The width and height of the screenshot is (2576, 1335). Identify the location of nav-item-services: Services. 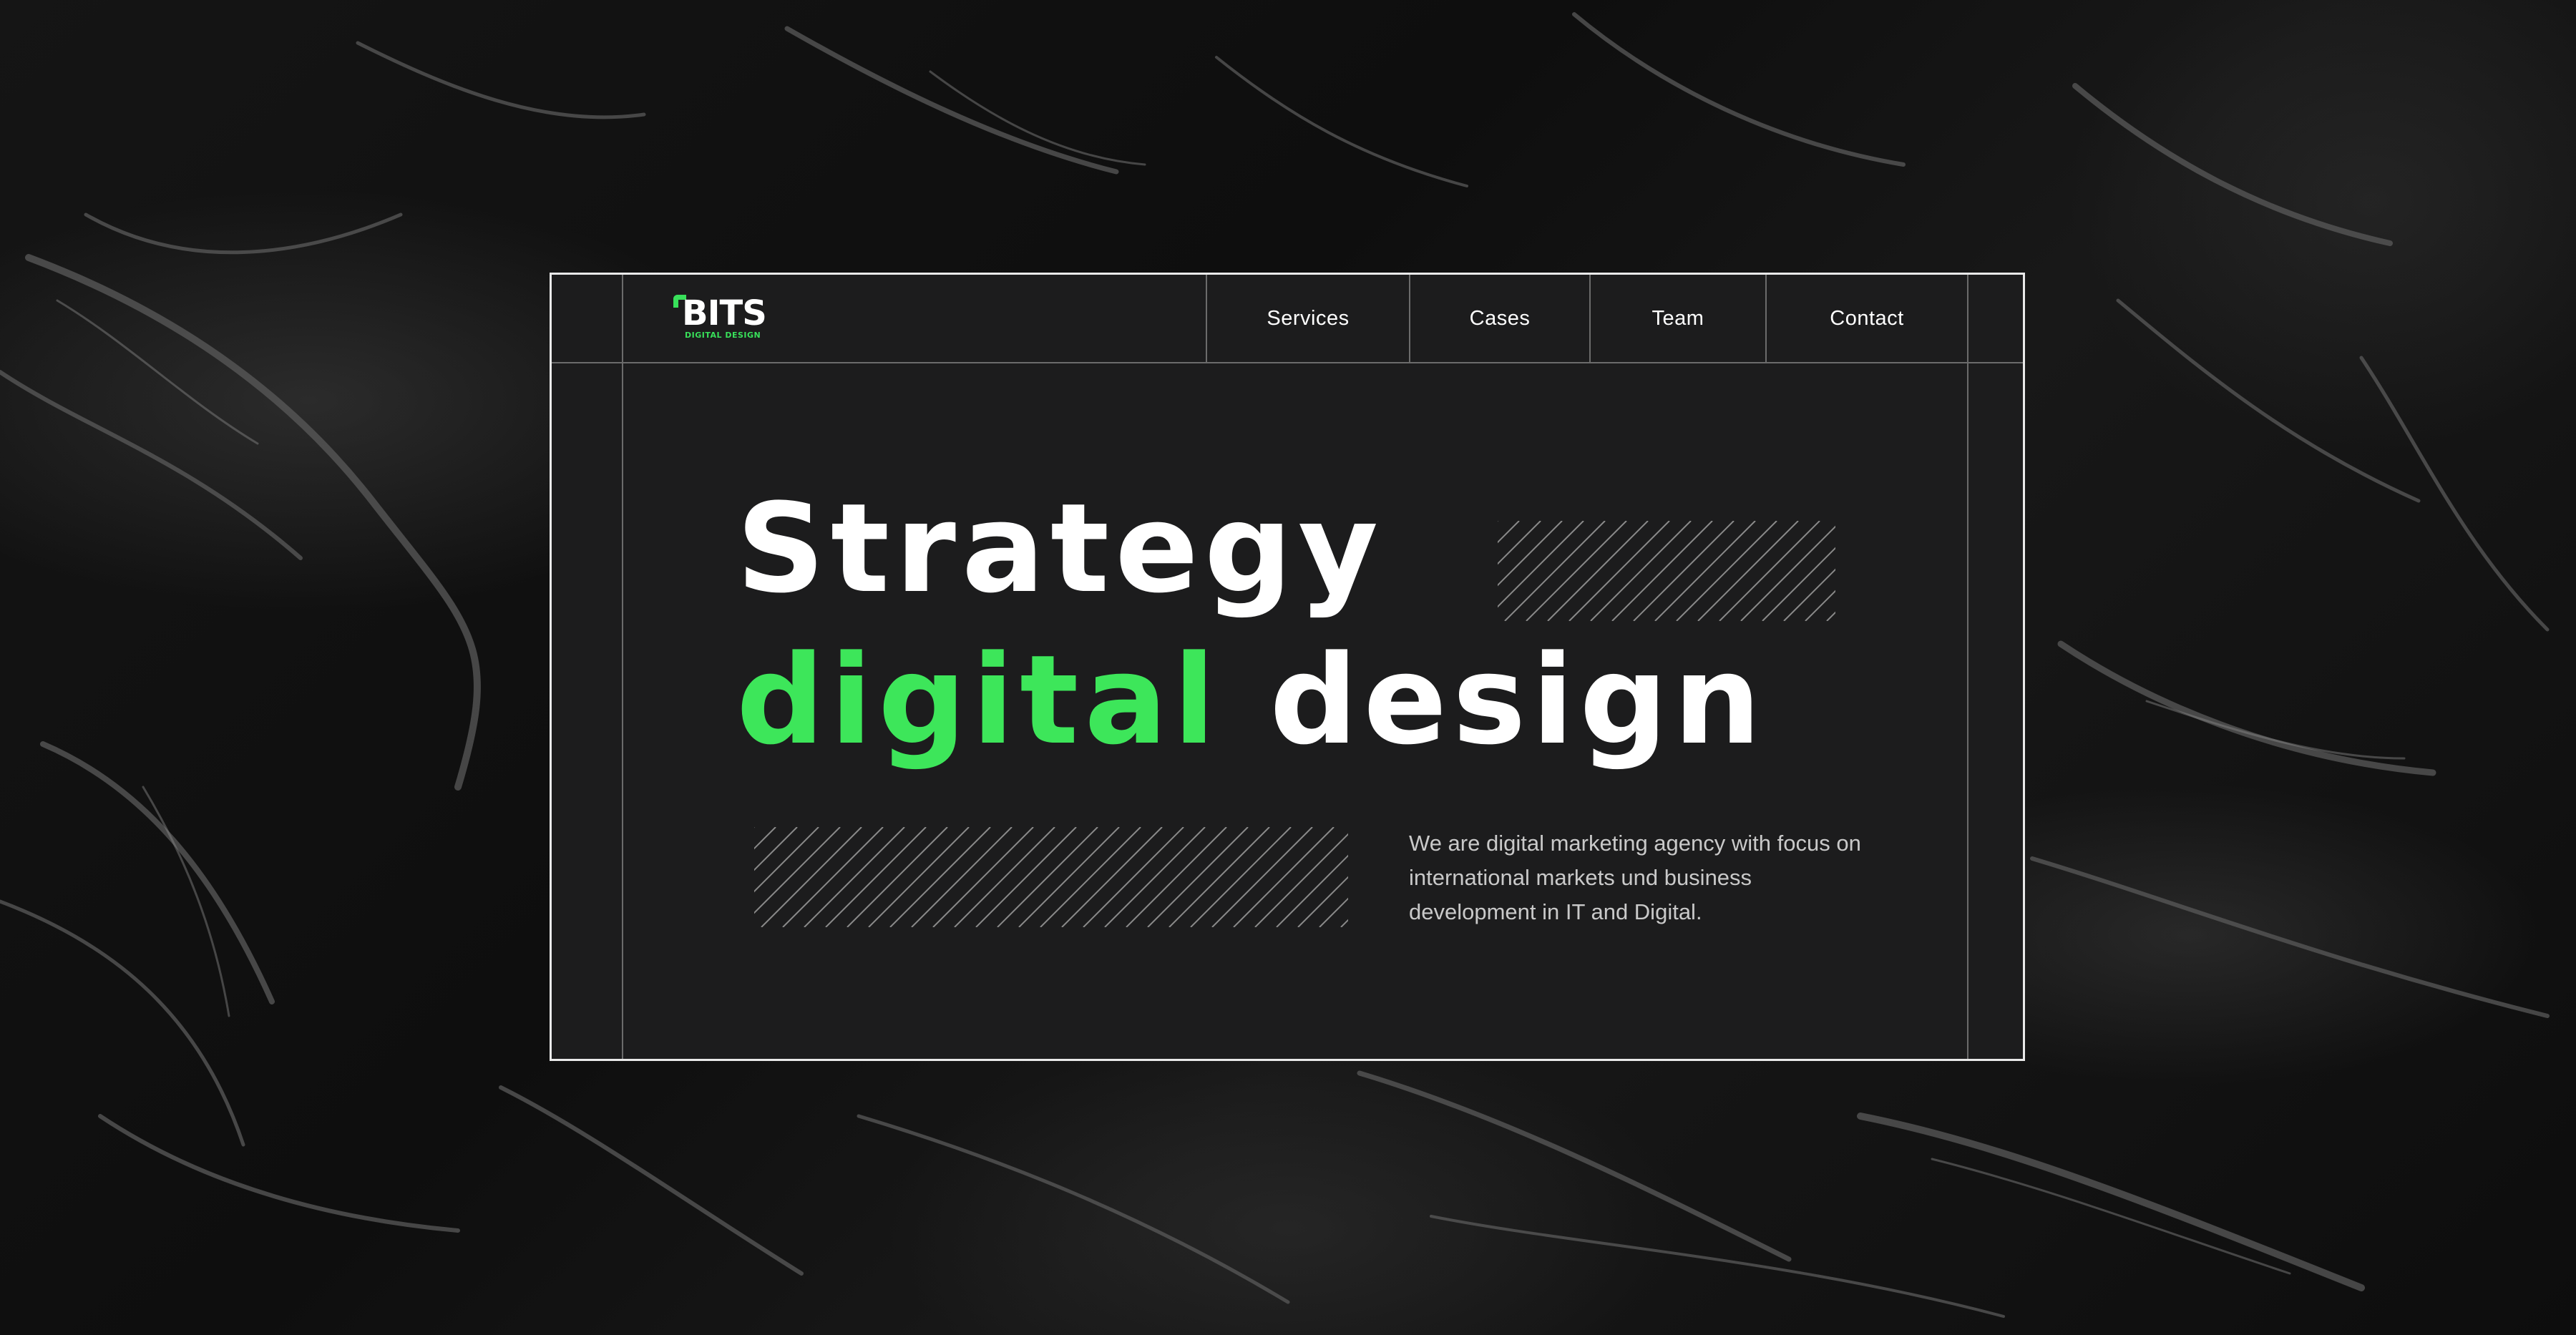
(1308, 318).